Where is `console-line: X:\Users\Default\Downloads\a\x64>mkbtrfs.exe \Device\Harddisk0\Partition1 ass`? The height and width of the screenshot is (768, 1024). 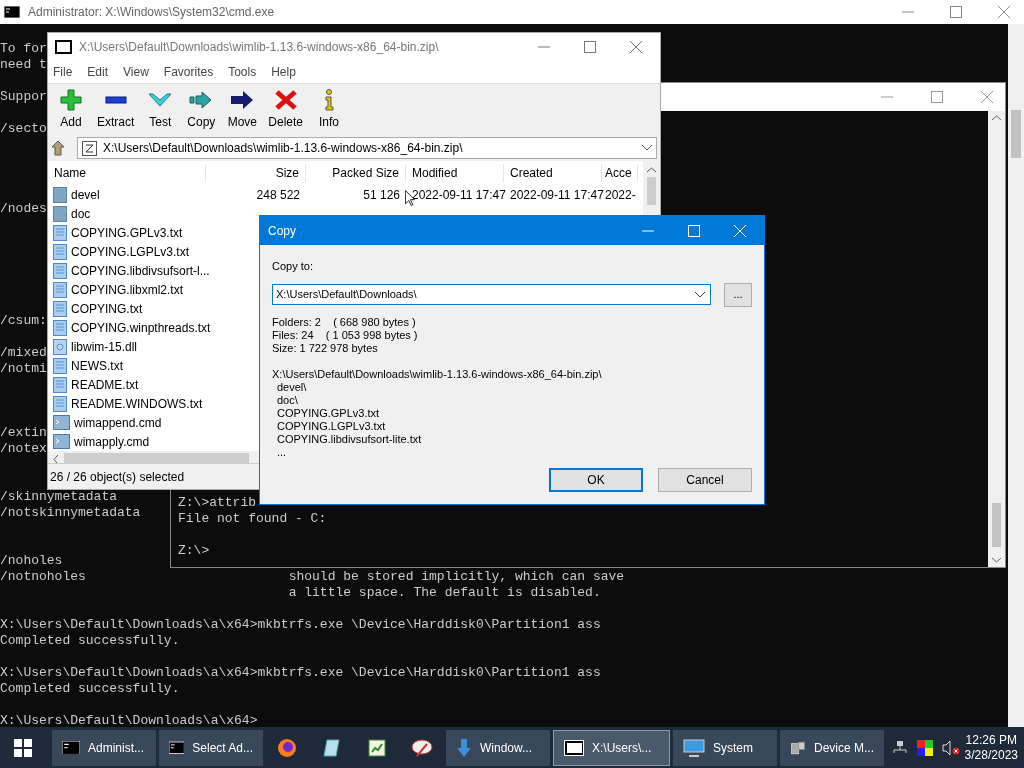
console-line: X:\Users\Default\Downloads\a\x64>mkbtrfs.exe \Device\Harddisk0\Partition1 ass is located at coordinates (300, 625).